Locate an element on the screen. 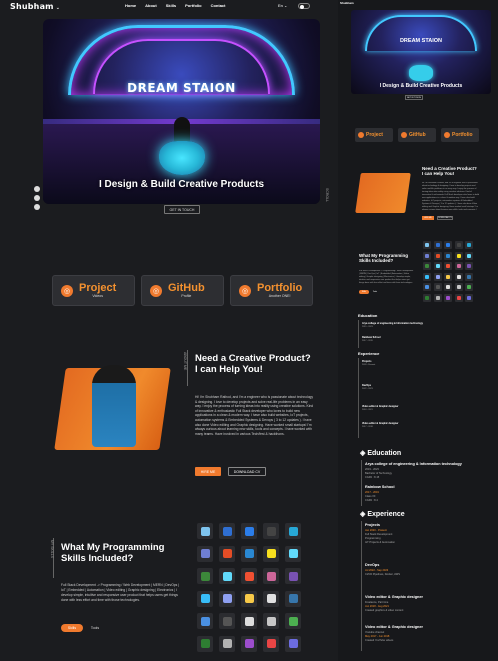 Image resolution: width=498 pixels, height=661 pixels. brand-logo: Shubham ⌄ is located at coordinates (35, 6).